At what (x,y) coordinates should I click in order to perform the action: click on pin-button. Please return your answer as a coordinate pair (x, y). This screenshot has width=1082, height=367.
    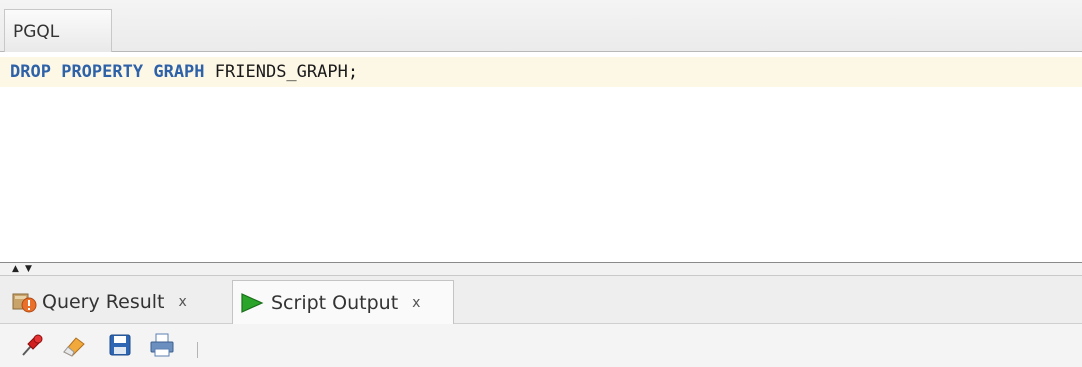
    Looking at the image, I should click on (32, 347).